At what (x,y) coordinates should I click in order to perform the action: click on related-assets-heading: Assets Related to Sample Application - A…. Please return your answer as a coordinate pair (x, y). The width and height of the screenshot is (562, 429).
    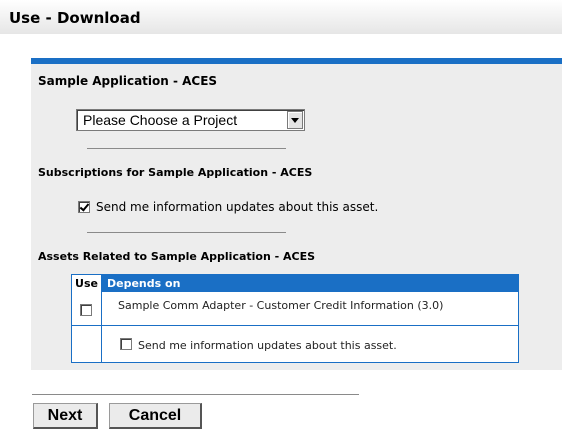
    Looking at the image, I should click on (177, 256).